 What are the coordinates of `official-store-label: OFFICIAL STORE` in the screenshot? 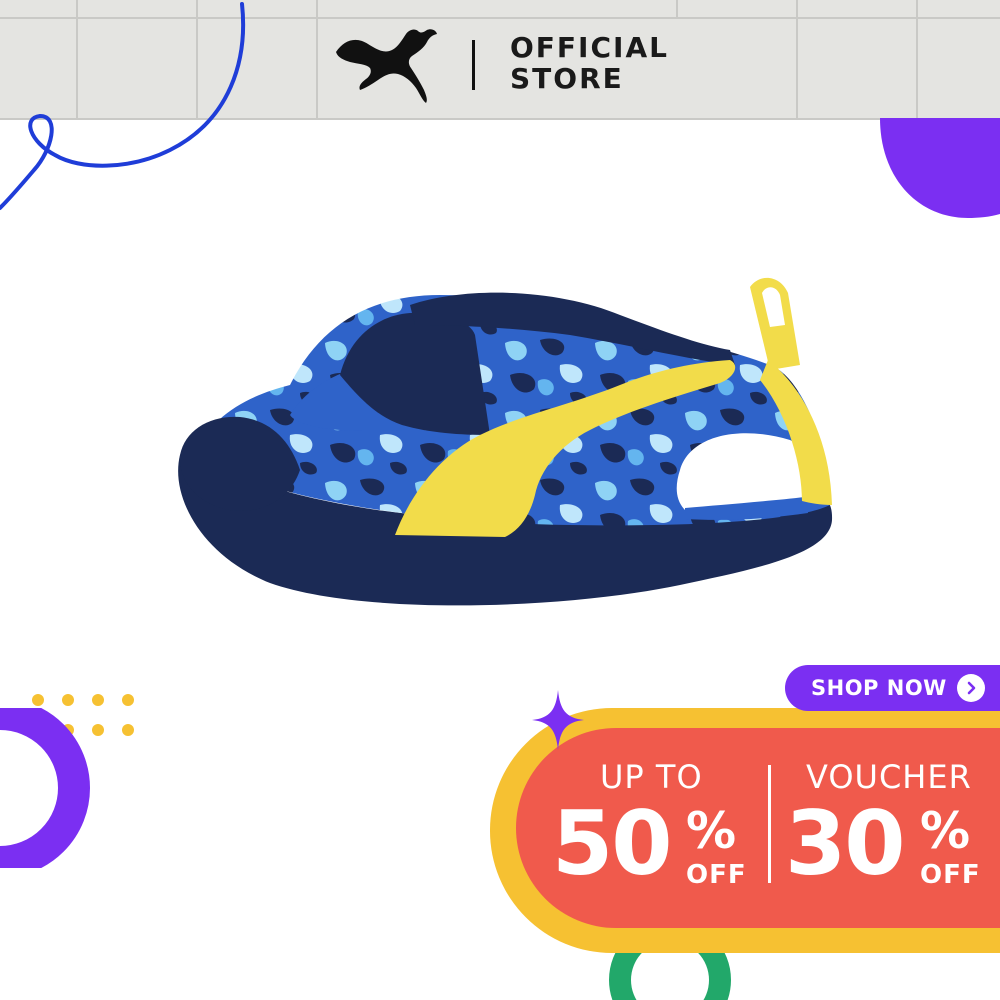 It's located at (589, 63).